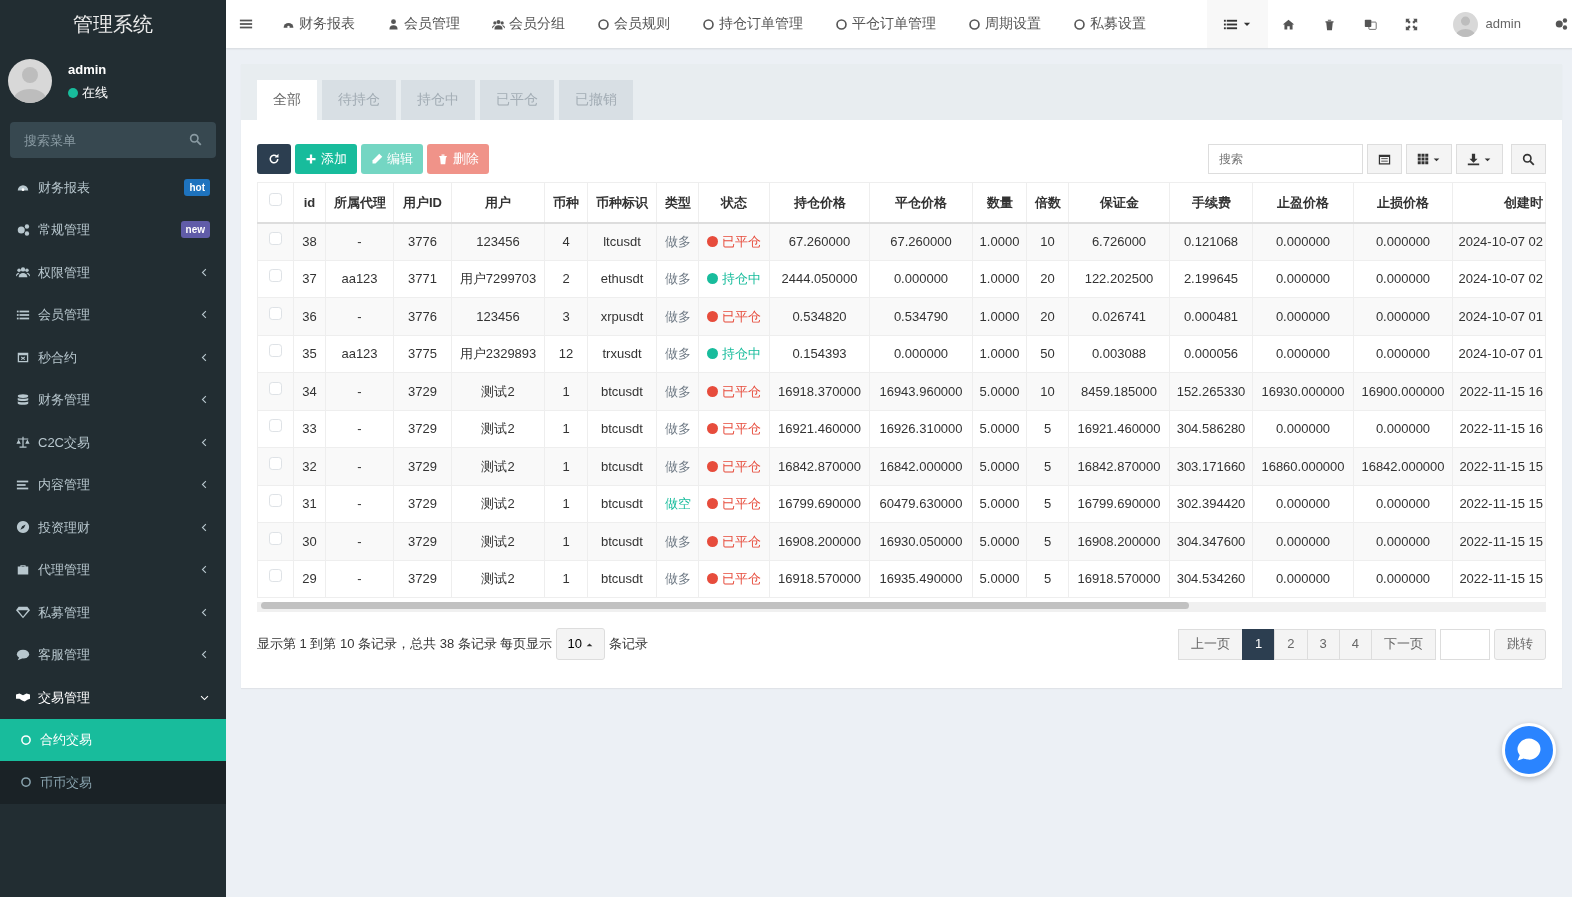 Image resolution: width=1572 pixels, height=897 pixels. What do you see at coordinates (1520, 644) in the screenshot?
I see `jump-button: 跳转` at bounding box center [1520, 644].